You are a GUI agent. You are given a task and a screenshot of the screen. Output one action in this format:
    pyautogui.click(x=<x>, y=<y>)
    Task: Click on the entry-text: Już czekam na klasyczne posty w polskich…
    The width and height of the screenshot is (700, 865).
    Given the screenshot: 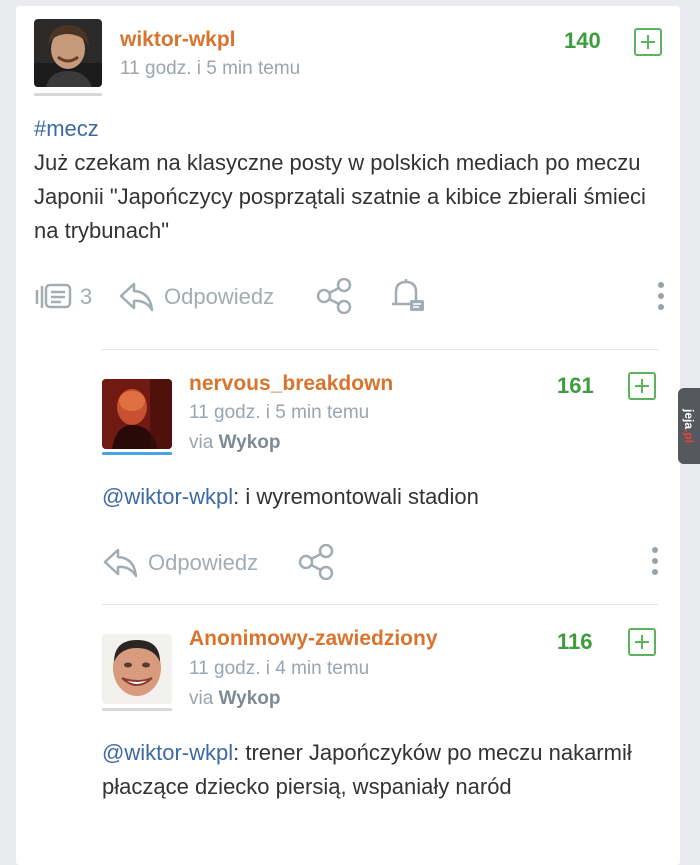 What is the action you would take?
    pyautogui.click(x=340, y=196)
    